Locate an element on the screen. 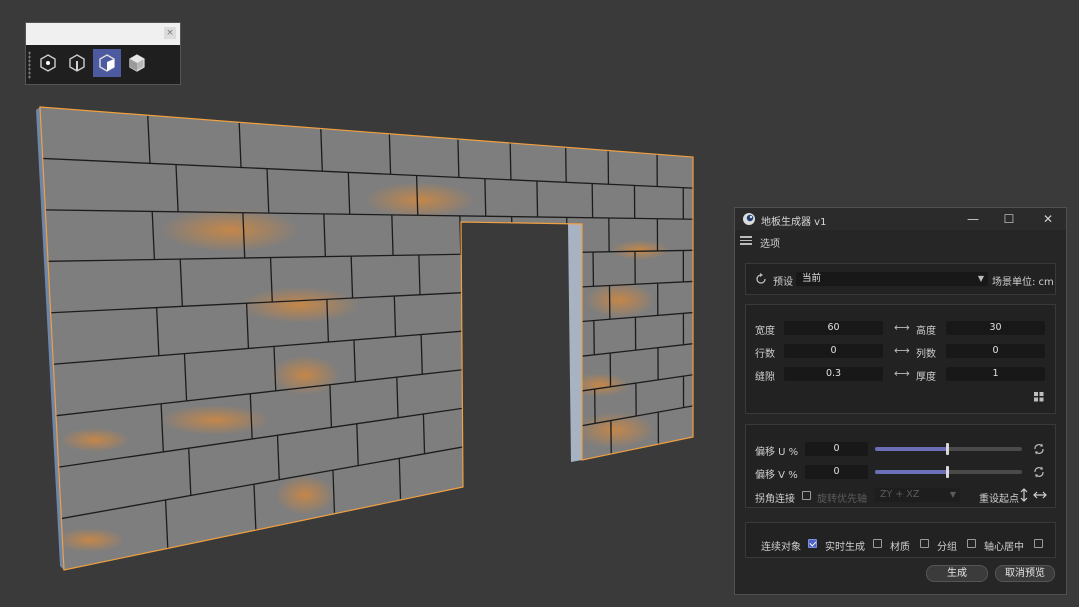 This screenshot has height=607, width=1079. center-pivot-label: 轴心居中 is located at coordinates (1004, 547).